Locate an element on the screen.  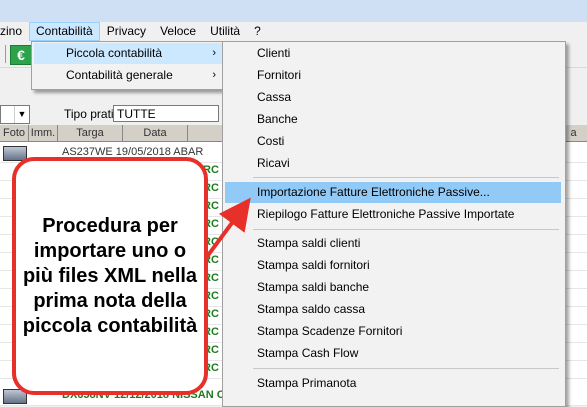
column-header-imm: Imm. is located at coordinates (43, 133).